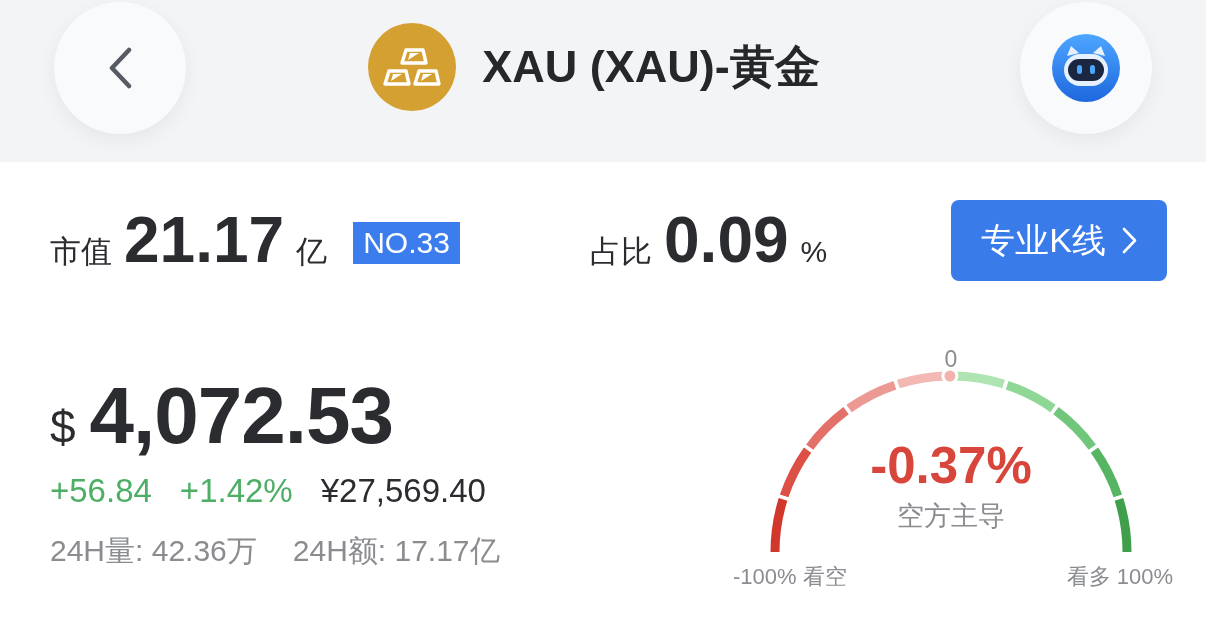 The image size is (1206, 636). I want to click on price-value: 4,072.53, so click(241, 416).